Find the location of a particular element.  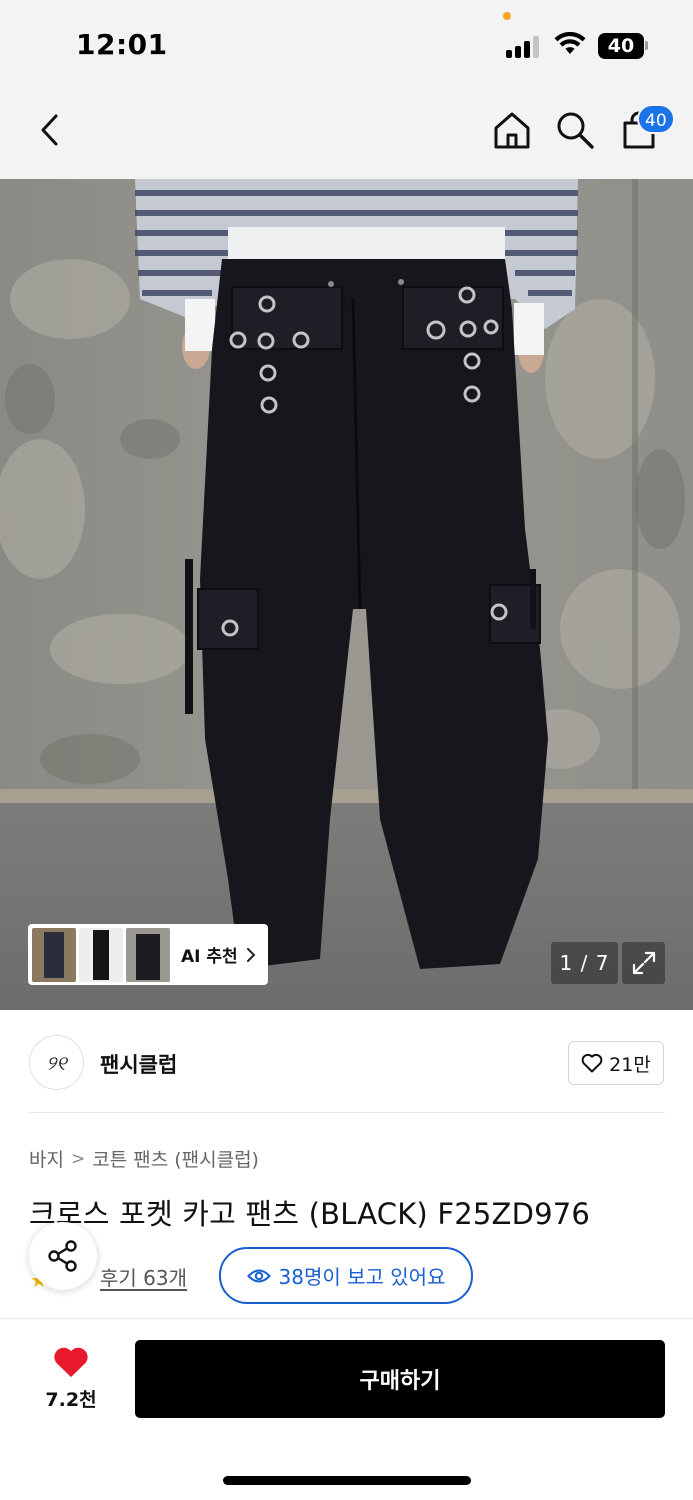

share-icon is located at coordinates (62, 1256).